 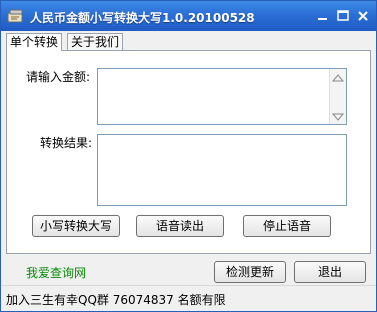 I want to click on stop-voice-button: 停止语音, so click(x=287, y=226).